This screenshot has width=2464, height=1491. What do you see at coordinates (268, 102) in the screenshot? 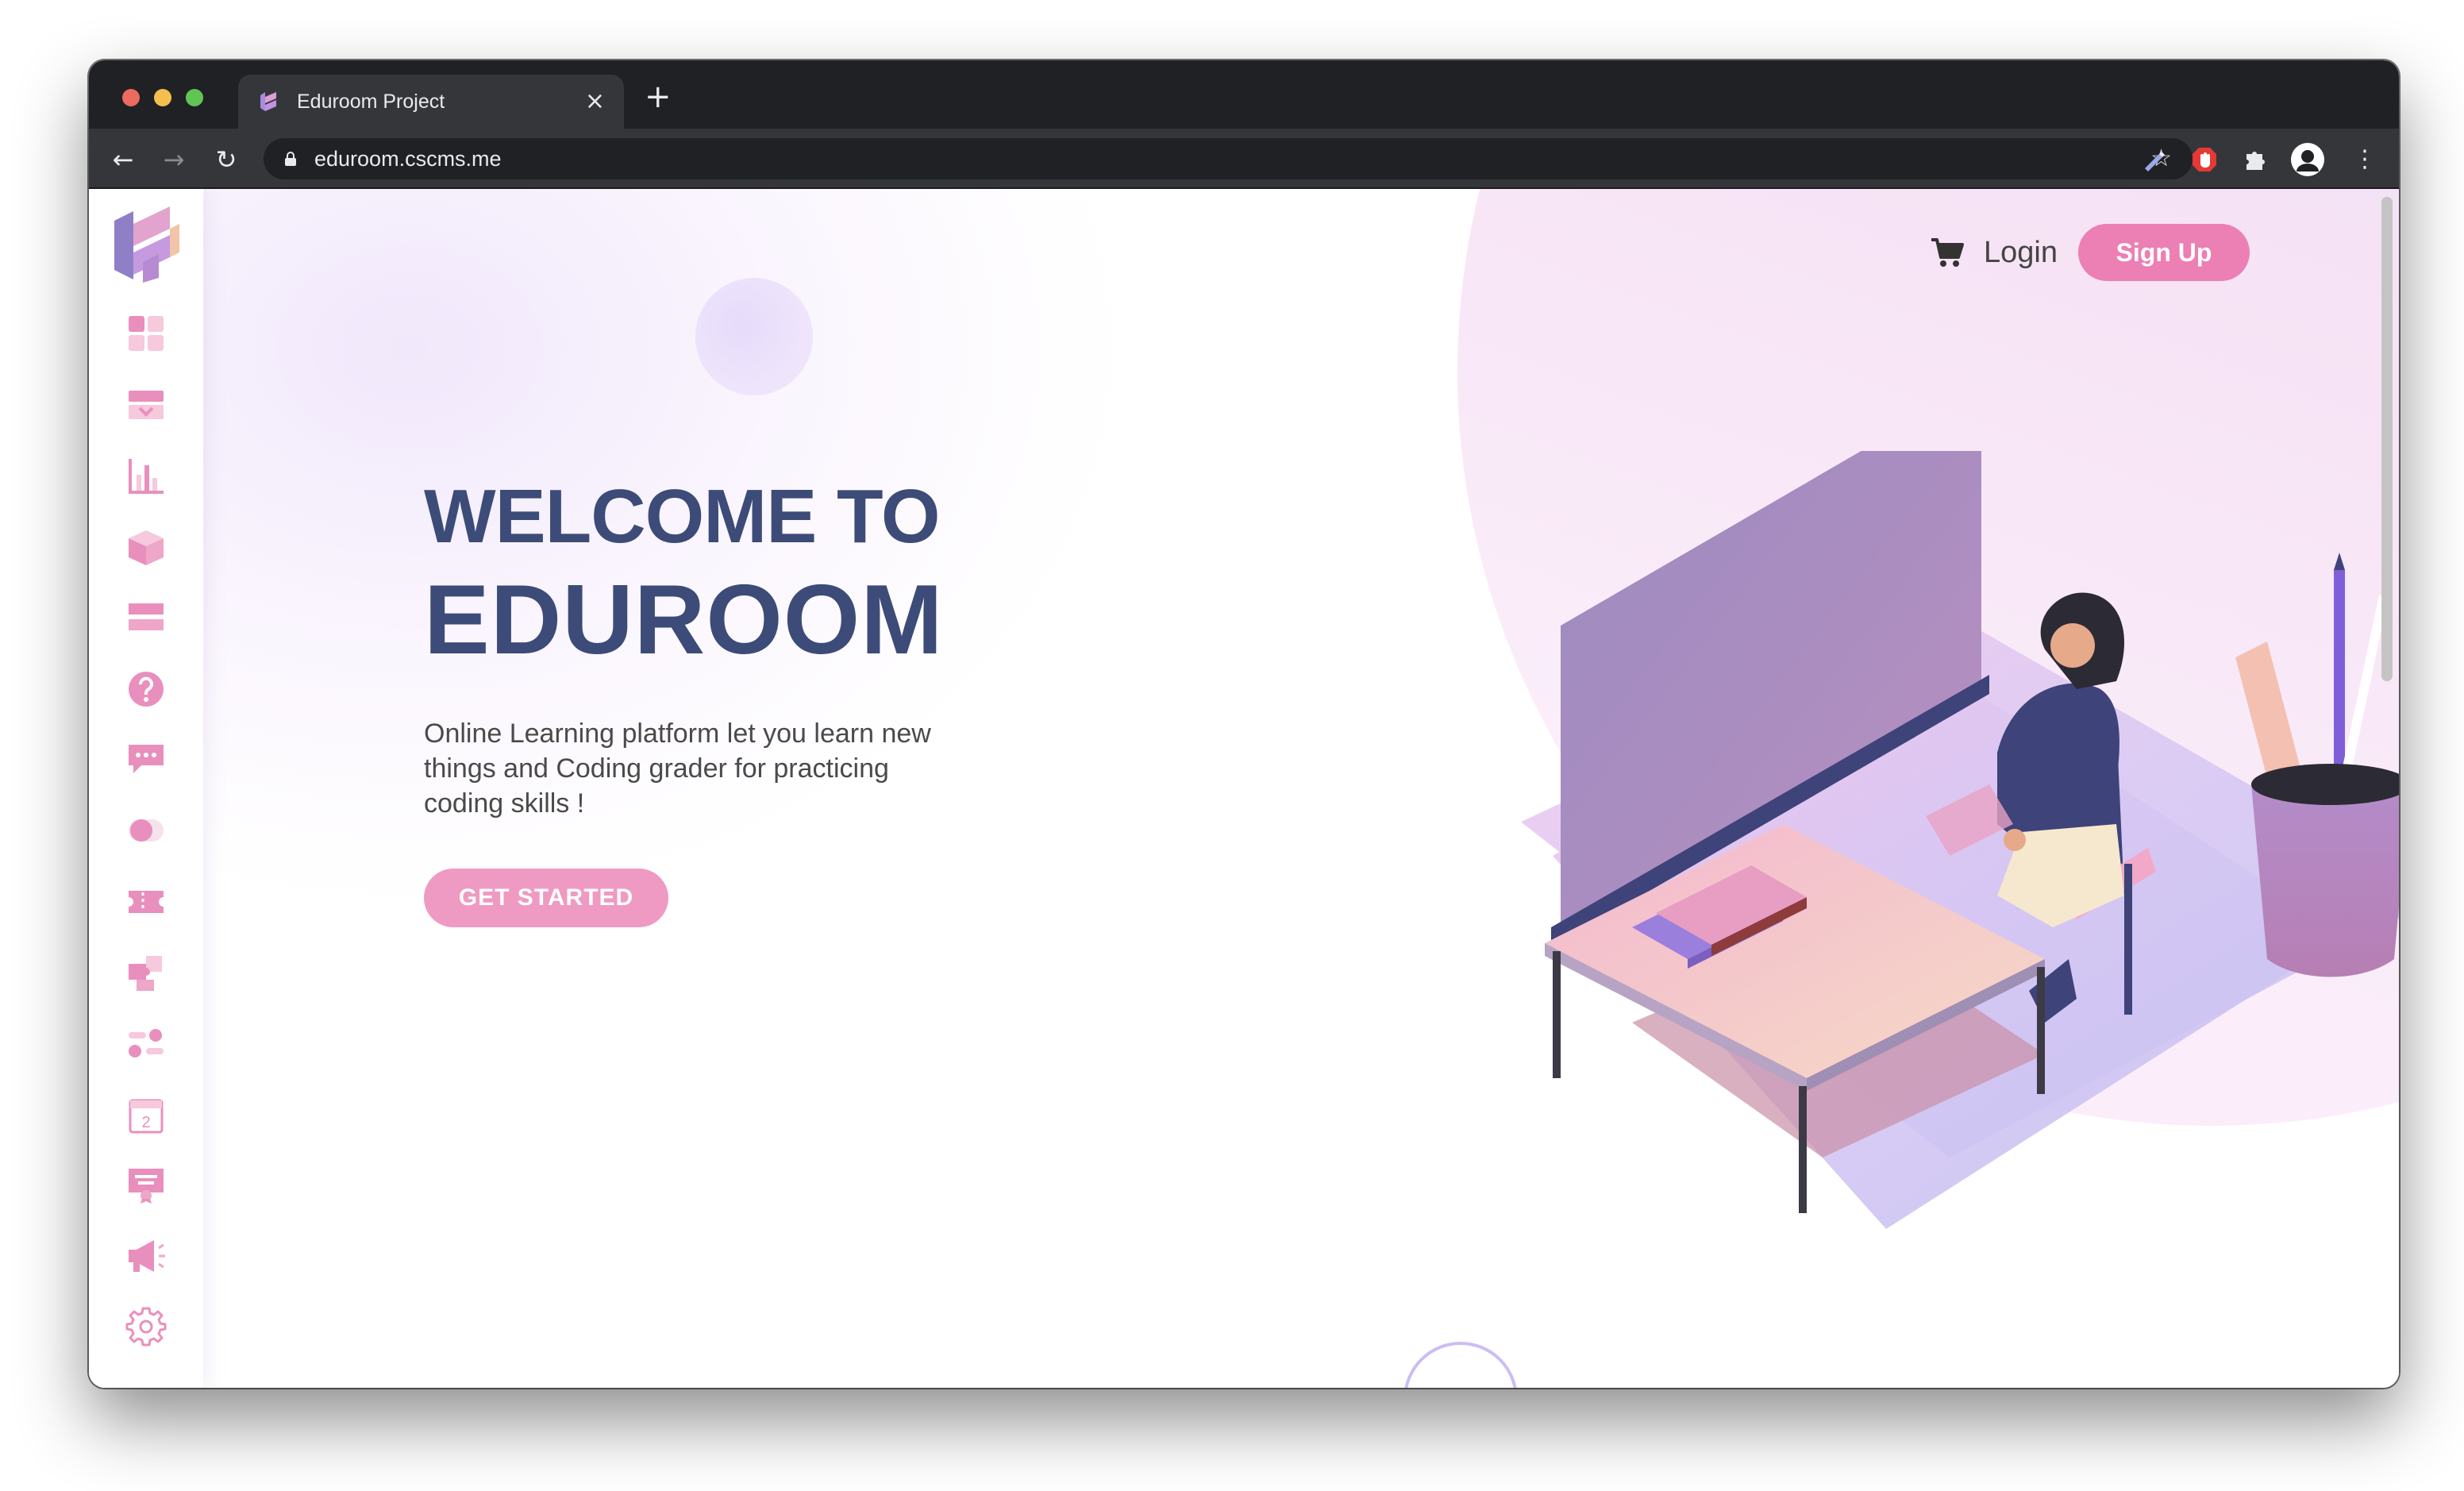
I see `eduroom-favicon-icon` at bounding box center [268, 102].